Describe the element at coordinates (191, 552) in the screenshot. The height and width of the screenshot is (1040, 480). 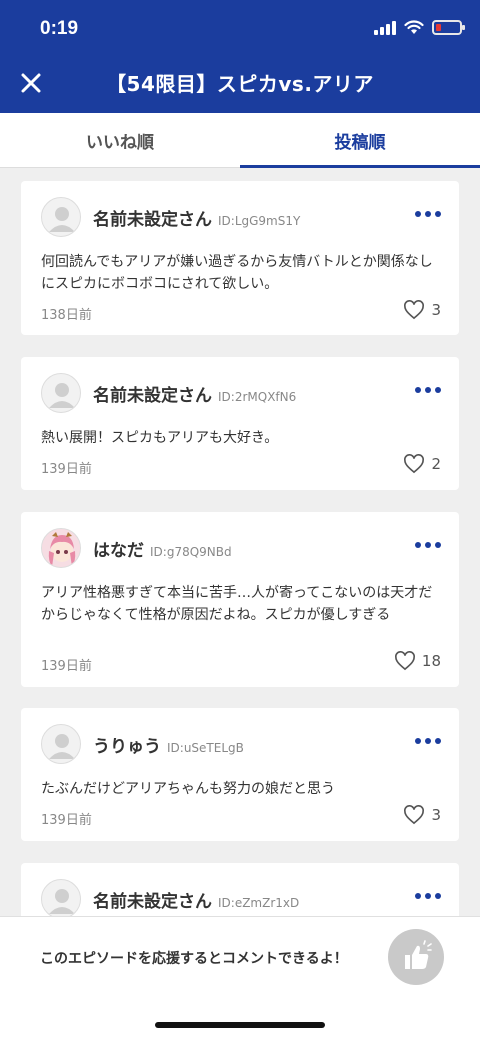
I see `user-id: ID:g78Q9NBd` at that location.